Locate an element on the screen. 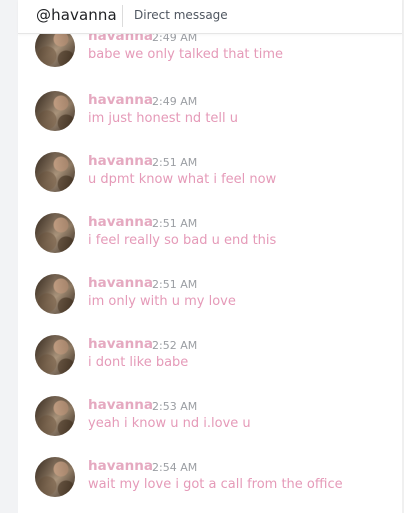 The height and width of the screenshot is (513, 404). dm-subtitle: Direct message is located at coordinates (181, 15).